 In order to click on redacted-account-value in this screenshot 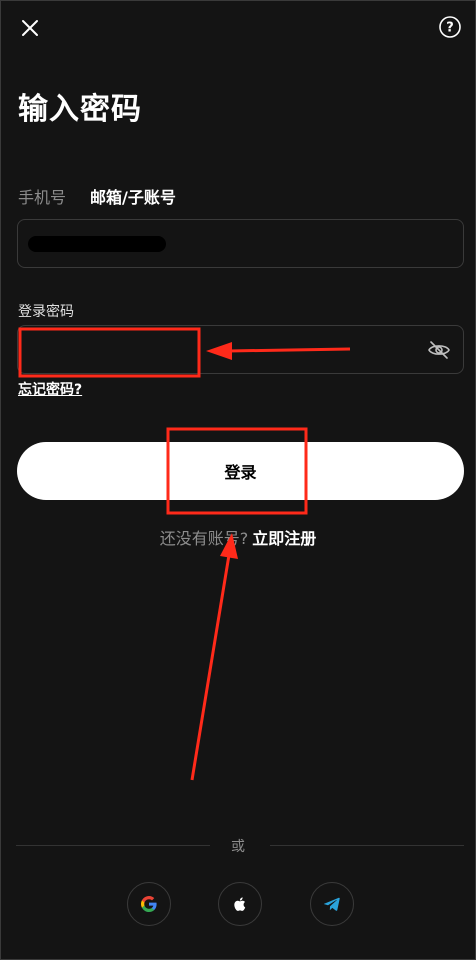, I will do `click(97, 244)`.